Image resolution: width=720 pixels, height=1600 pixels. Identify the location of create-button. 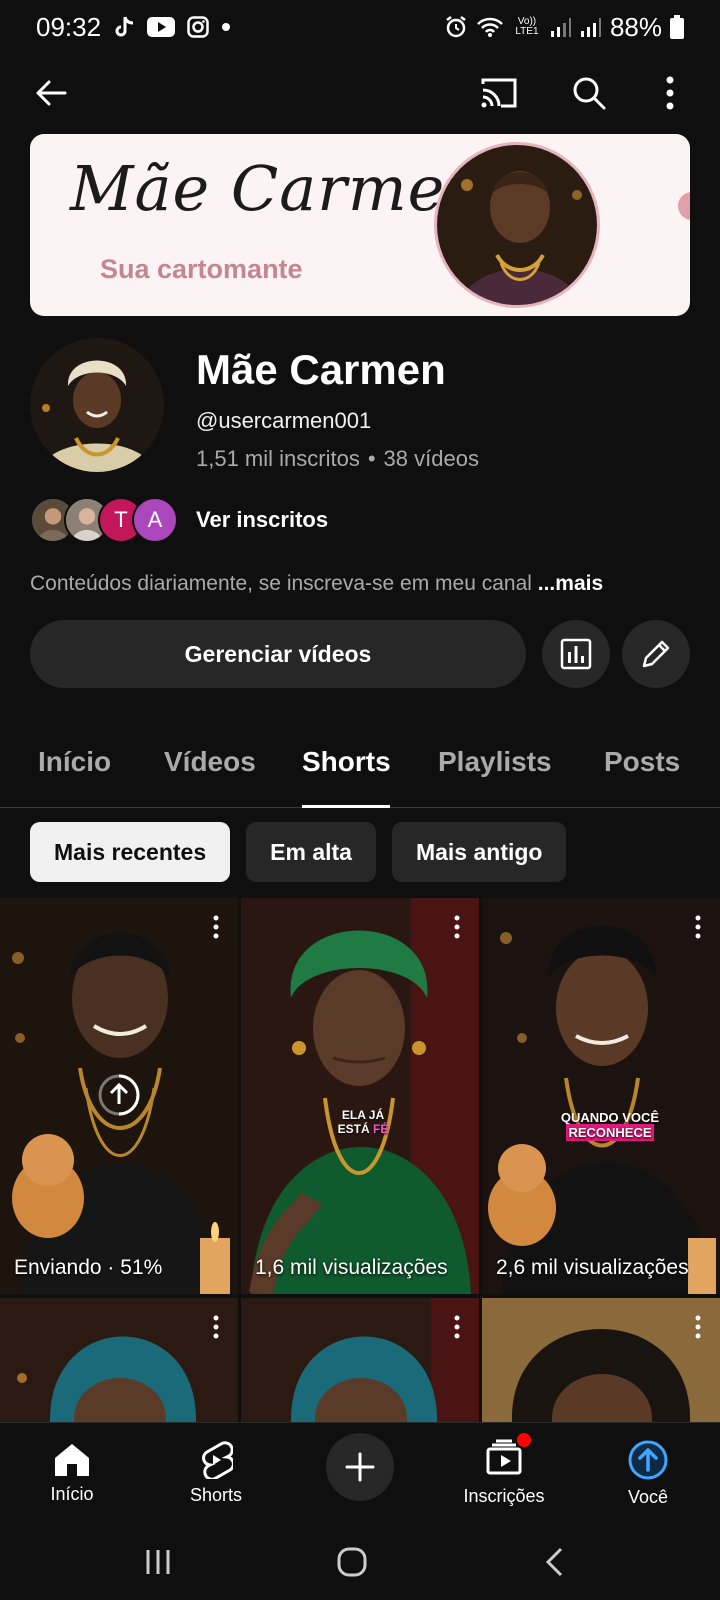
(360, 1467).